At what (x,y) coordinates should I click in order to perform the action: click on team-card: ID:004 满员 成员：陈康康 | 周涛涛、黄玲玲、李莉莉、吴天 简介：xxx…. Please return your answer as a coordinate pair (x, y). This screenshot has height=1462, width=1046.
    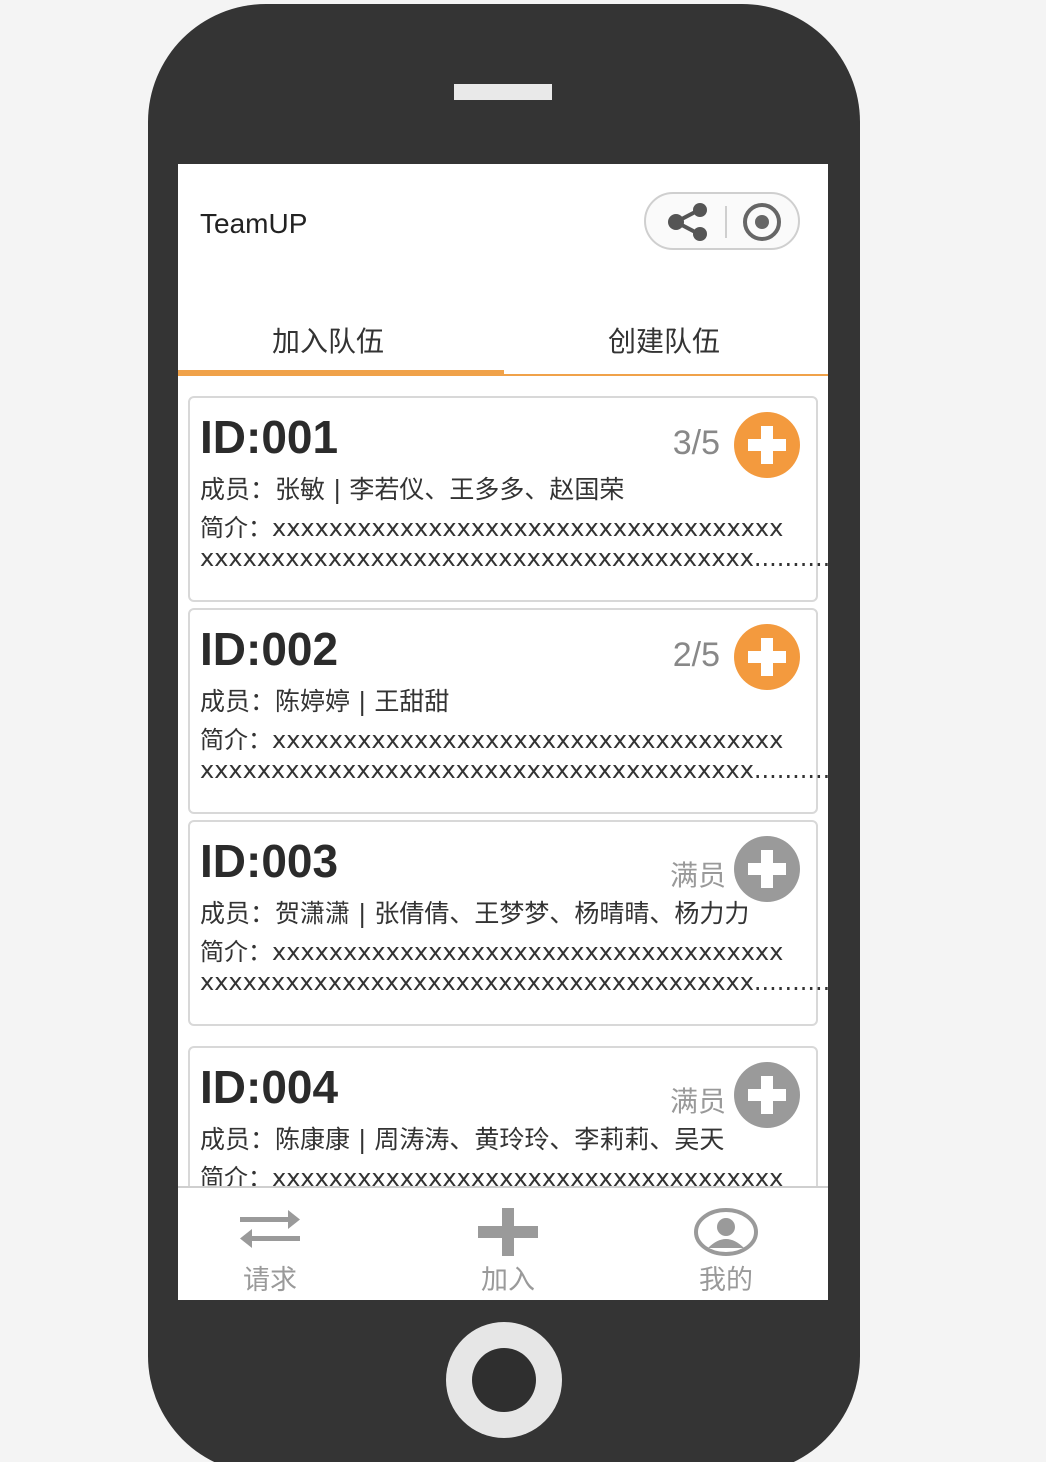
    Looking at the image, I should click on (503, 1116).